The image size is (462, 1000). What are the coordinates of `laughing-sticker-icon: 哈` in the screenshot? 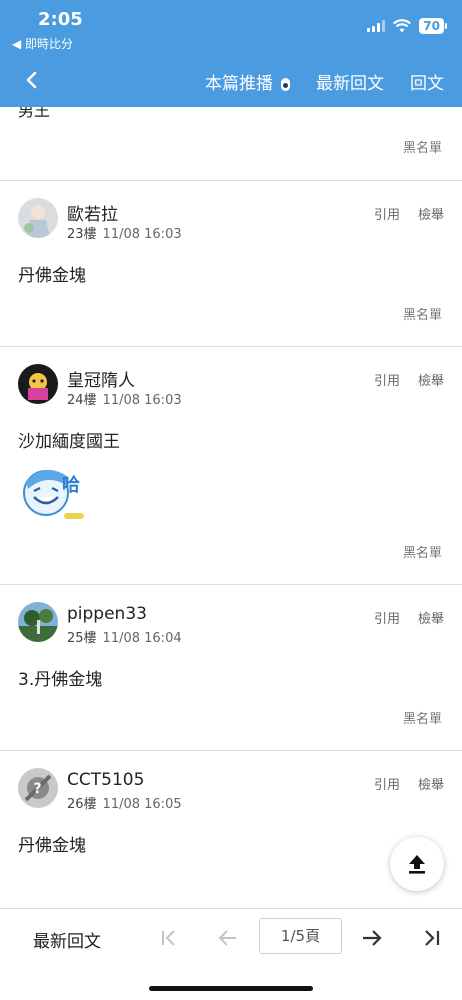 It's located at (53, 494).